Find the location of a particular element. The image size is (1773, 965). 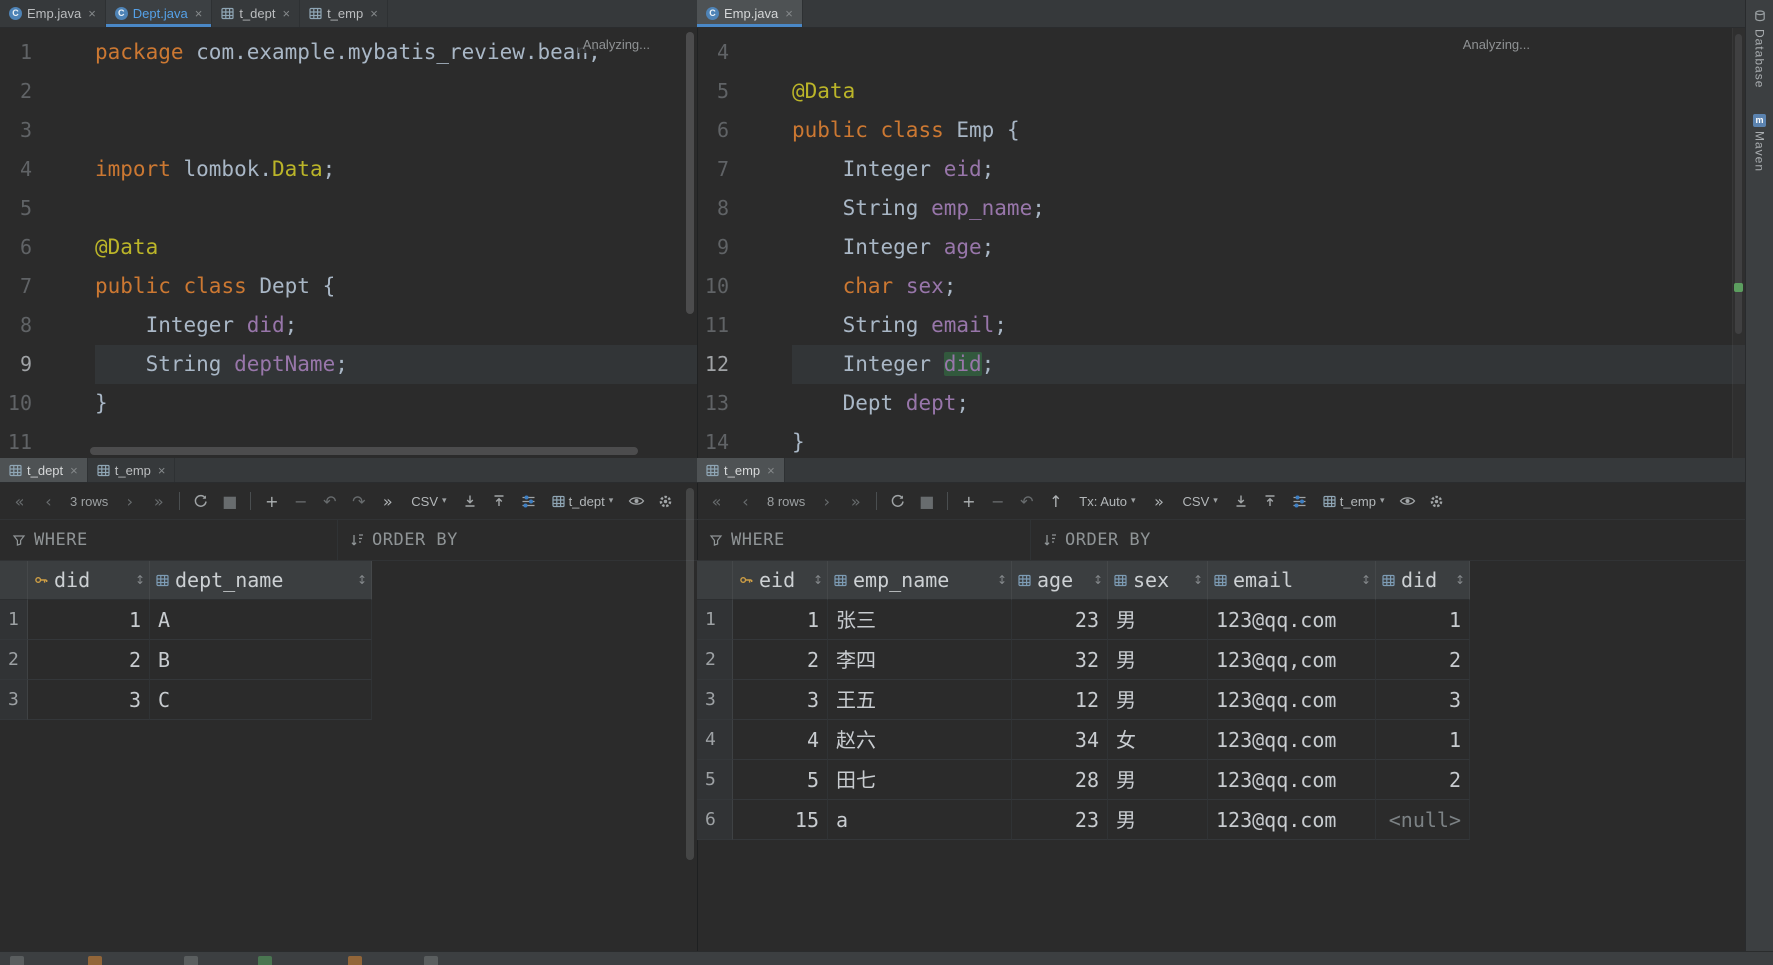

data-extractor-icon is located at coordinates (528, 501).